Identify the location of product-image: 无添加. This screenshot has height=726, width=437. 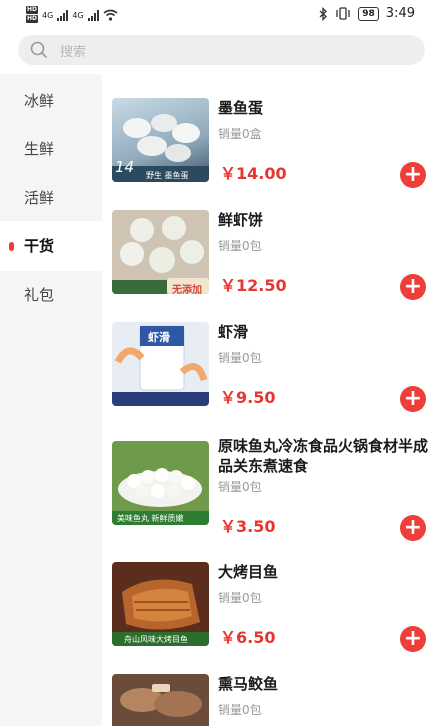
(160, 252).